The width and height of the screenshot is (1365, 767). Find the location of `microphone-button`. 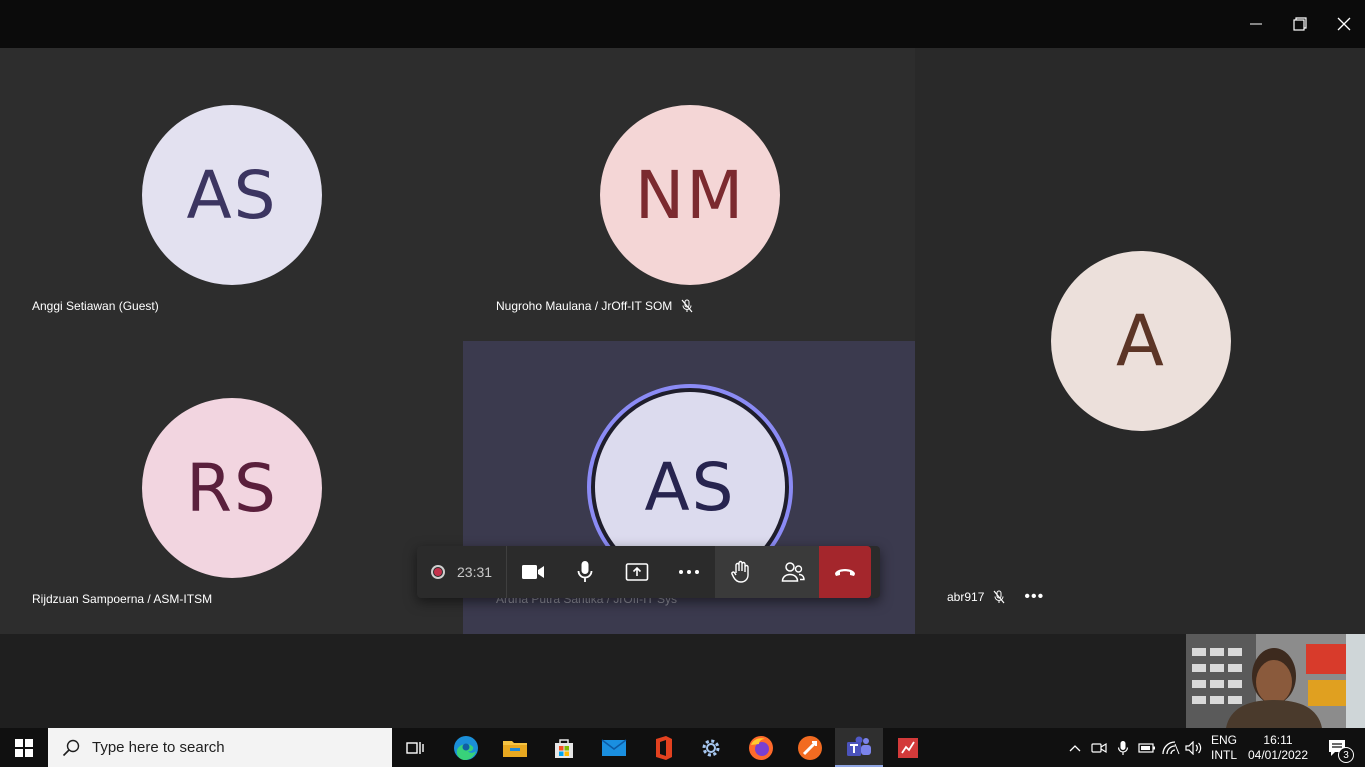

microphone-button is located at coordinates (585, 572).